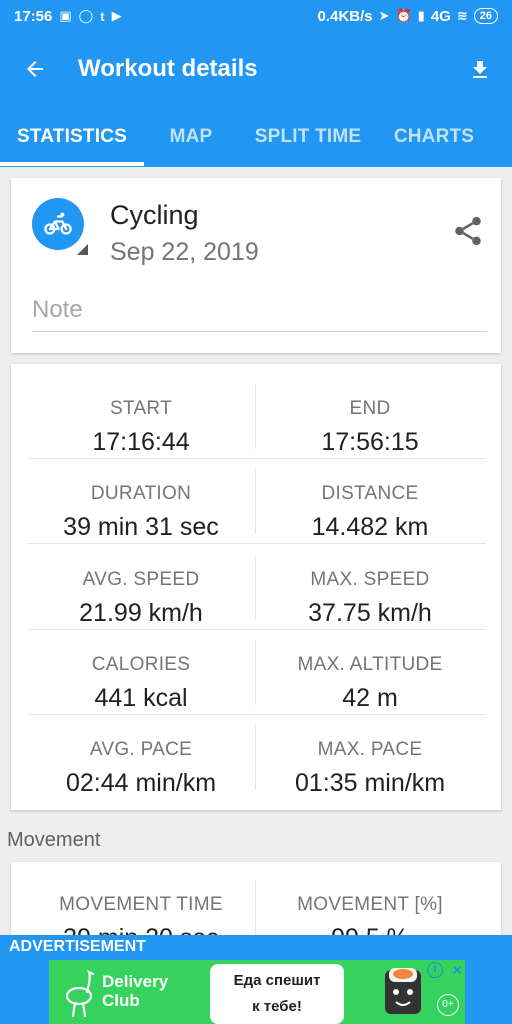 The image size is (512, 1024). Describe the element at coordinates (141, 904) in the screenshot. I see `stat-label: MOVEMENT TIME` at that location.